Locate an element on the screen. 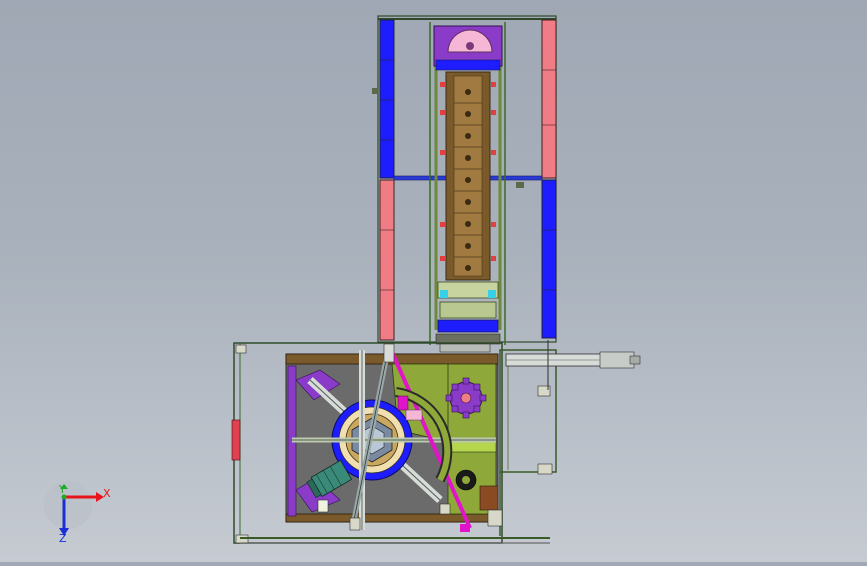 The height and width of the screenshot is (566, 867). drive-gear is located at coordinates (466, 398).